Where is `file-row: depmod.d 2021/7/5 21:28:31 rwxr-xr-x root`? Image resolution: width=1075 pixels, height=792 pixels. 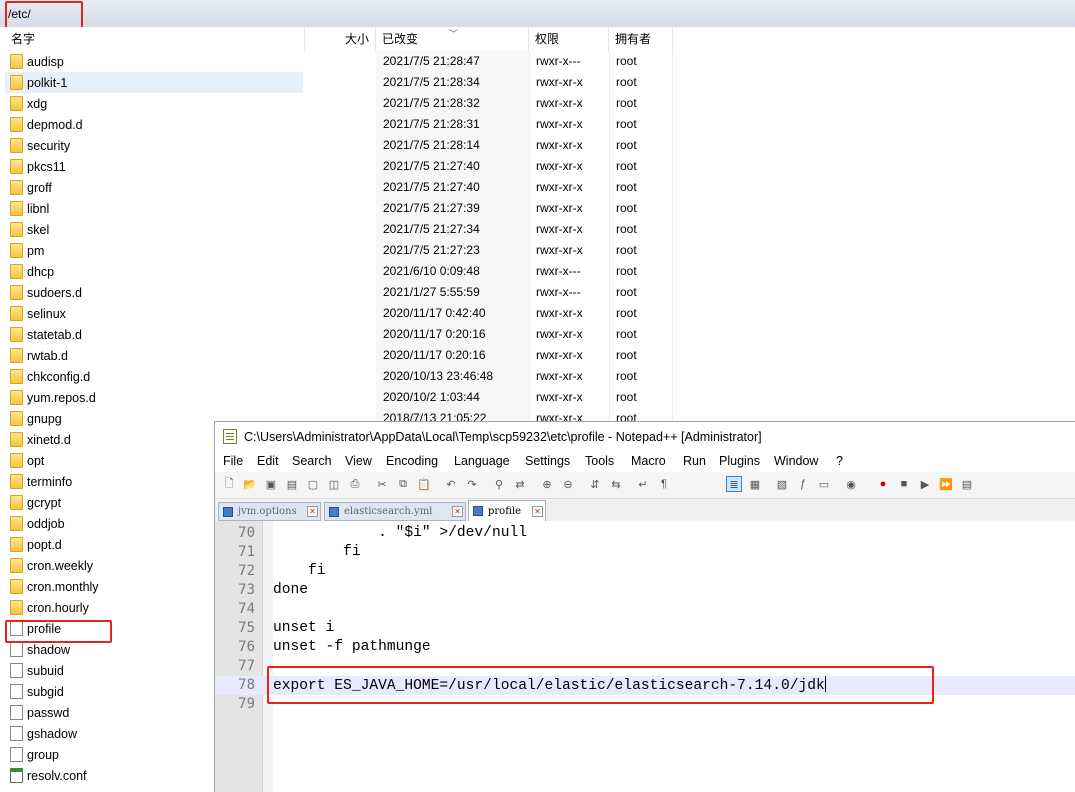
file-row: depmod.d 2021/7/5 21:28:31 rwxr-xr-x root is located at coordinates (537, 124).